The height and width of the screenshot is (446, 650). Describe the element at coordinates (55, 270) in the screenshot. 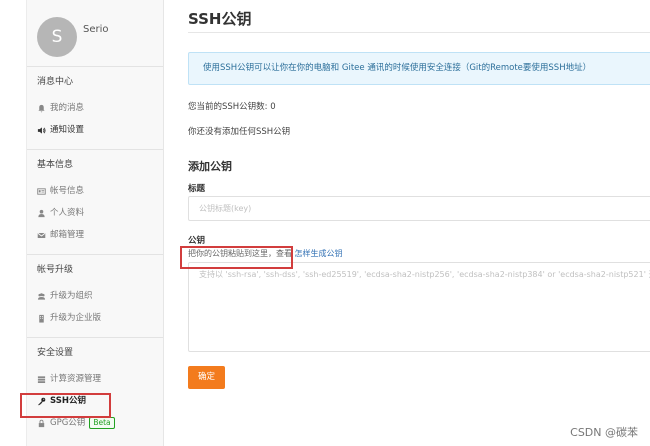

I see `section-title-upgrade: 帐号升级` at that location.